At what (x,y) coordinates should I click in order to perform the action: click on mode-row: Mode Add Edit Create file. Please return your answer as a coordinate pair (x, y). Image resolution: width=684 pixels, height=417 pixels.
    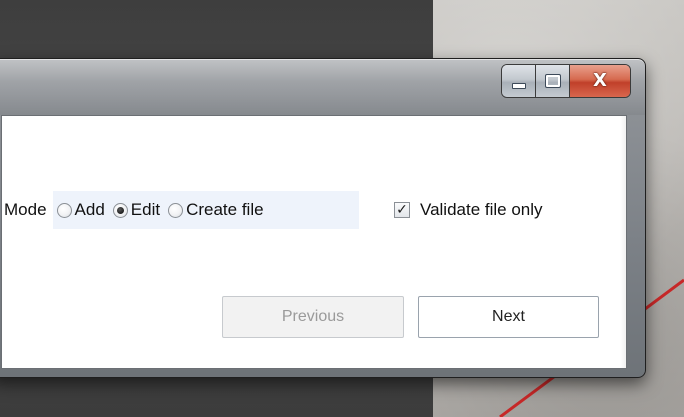
    Looking at the image, I should click on (180, 210).